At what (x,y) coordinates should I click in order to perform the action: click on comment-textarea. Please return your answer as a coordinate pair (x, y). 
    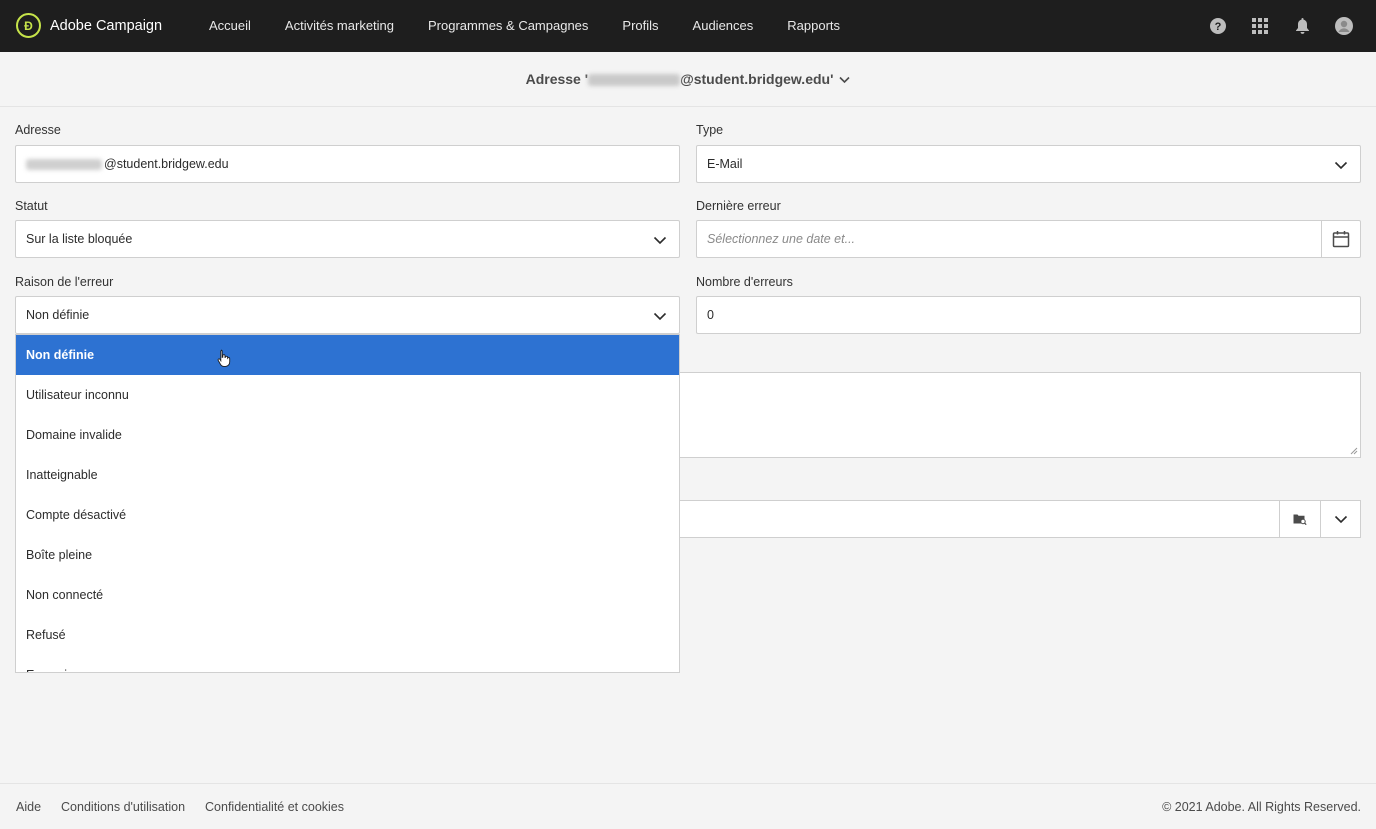
    Looking at the image, I should click on (1019, 415).